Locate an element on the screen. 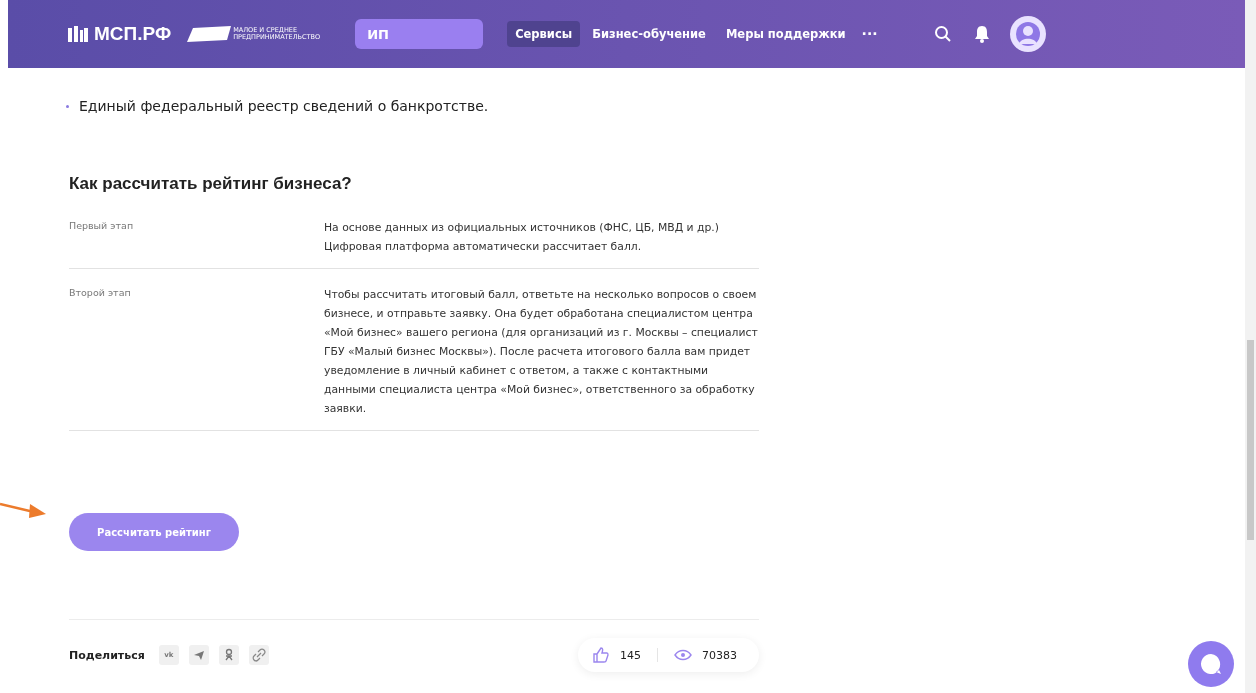  step-label: Второй этап is located at coordinates (100, 293).